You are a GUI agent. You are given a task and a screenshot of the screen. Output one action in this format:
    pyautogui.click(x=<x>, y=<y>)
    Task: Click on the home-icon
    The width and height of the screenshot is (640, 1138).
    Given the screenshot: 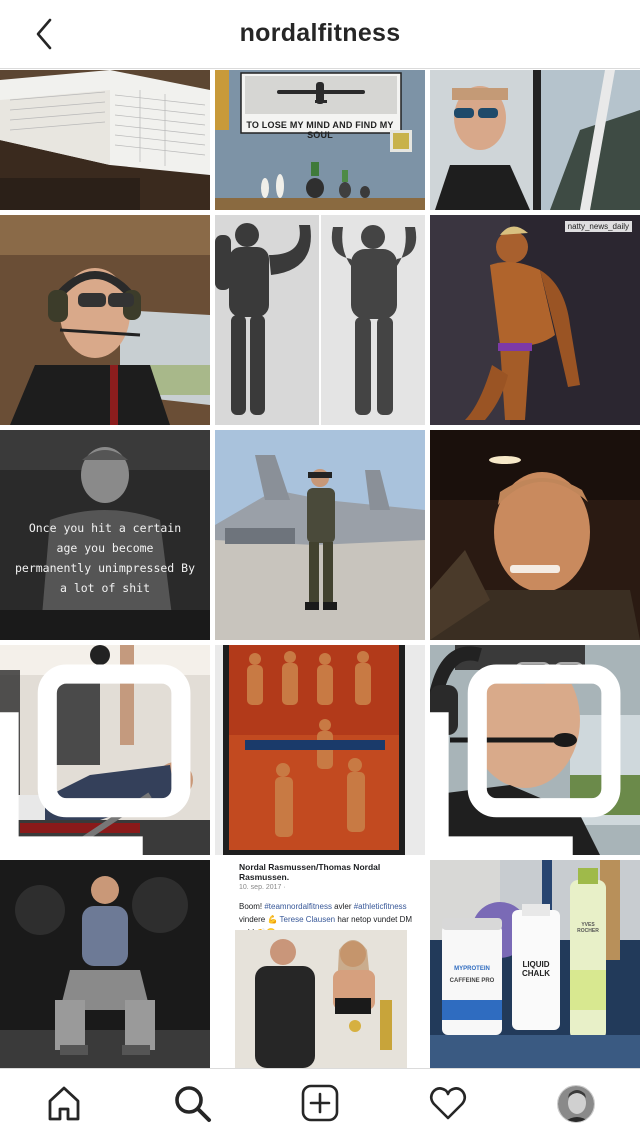 What is the action you would take?
    pyautogui.click(x=64, y=1103)
    